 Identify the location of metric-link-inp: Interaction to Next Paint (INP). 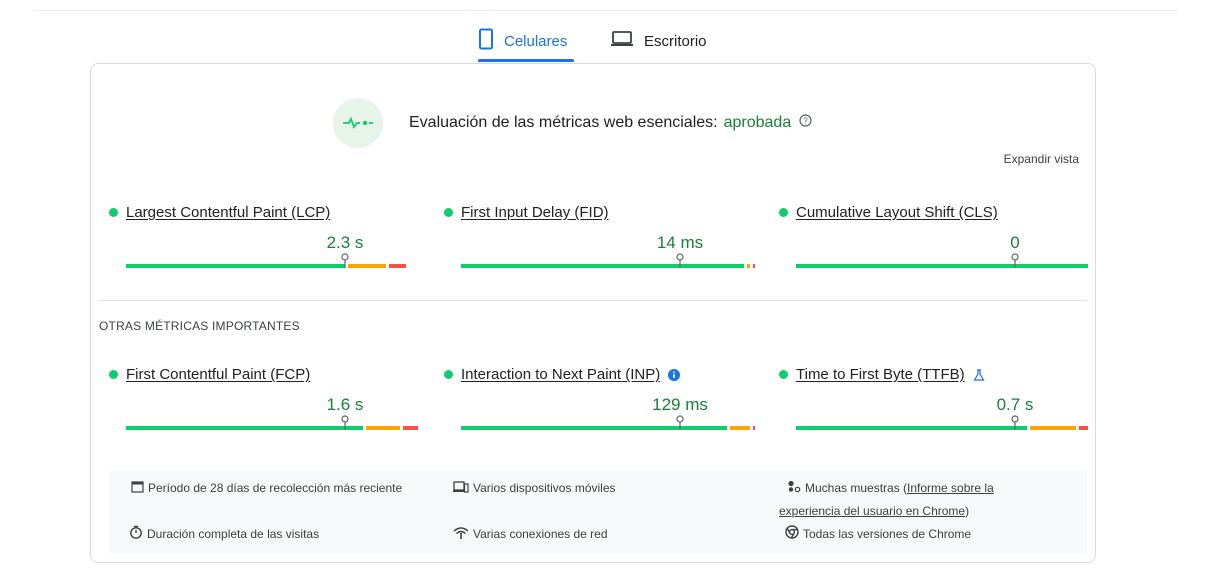
(560, 374).